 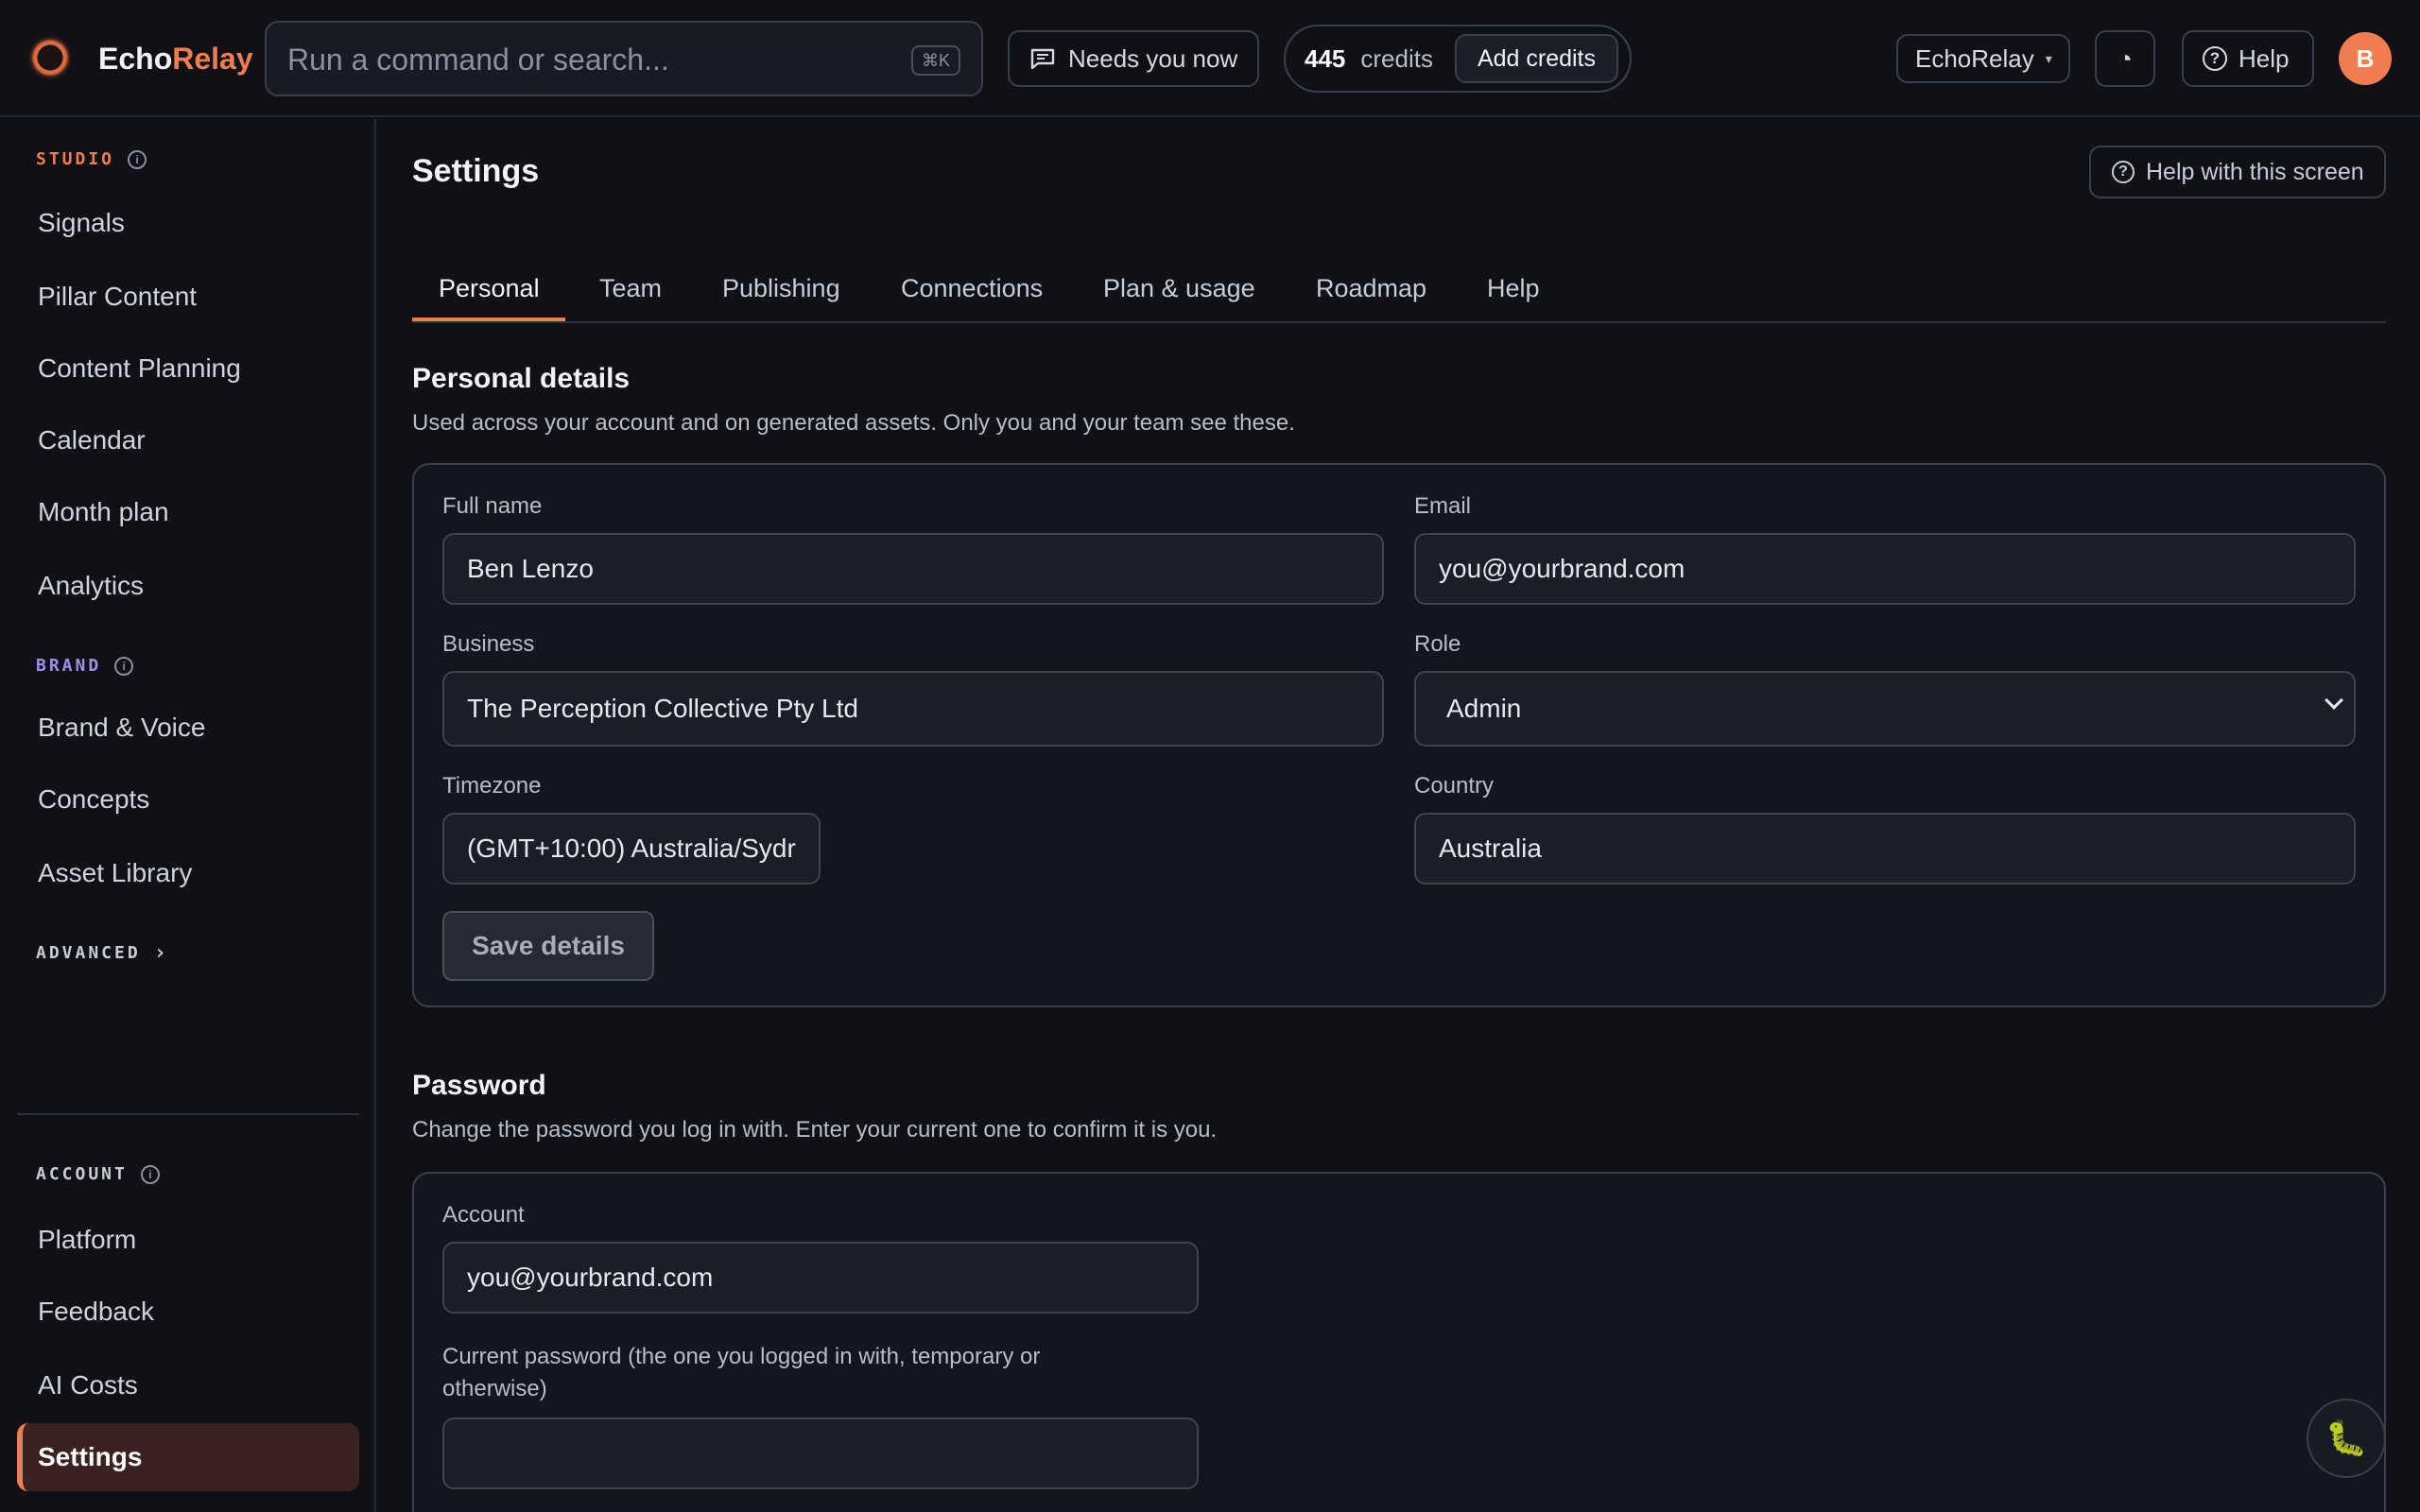 What do you see at coordinates (1536, 58) in the screenshot?
I see `add-credits-button: Add credits` at bounding box center [1536, 58].